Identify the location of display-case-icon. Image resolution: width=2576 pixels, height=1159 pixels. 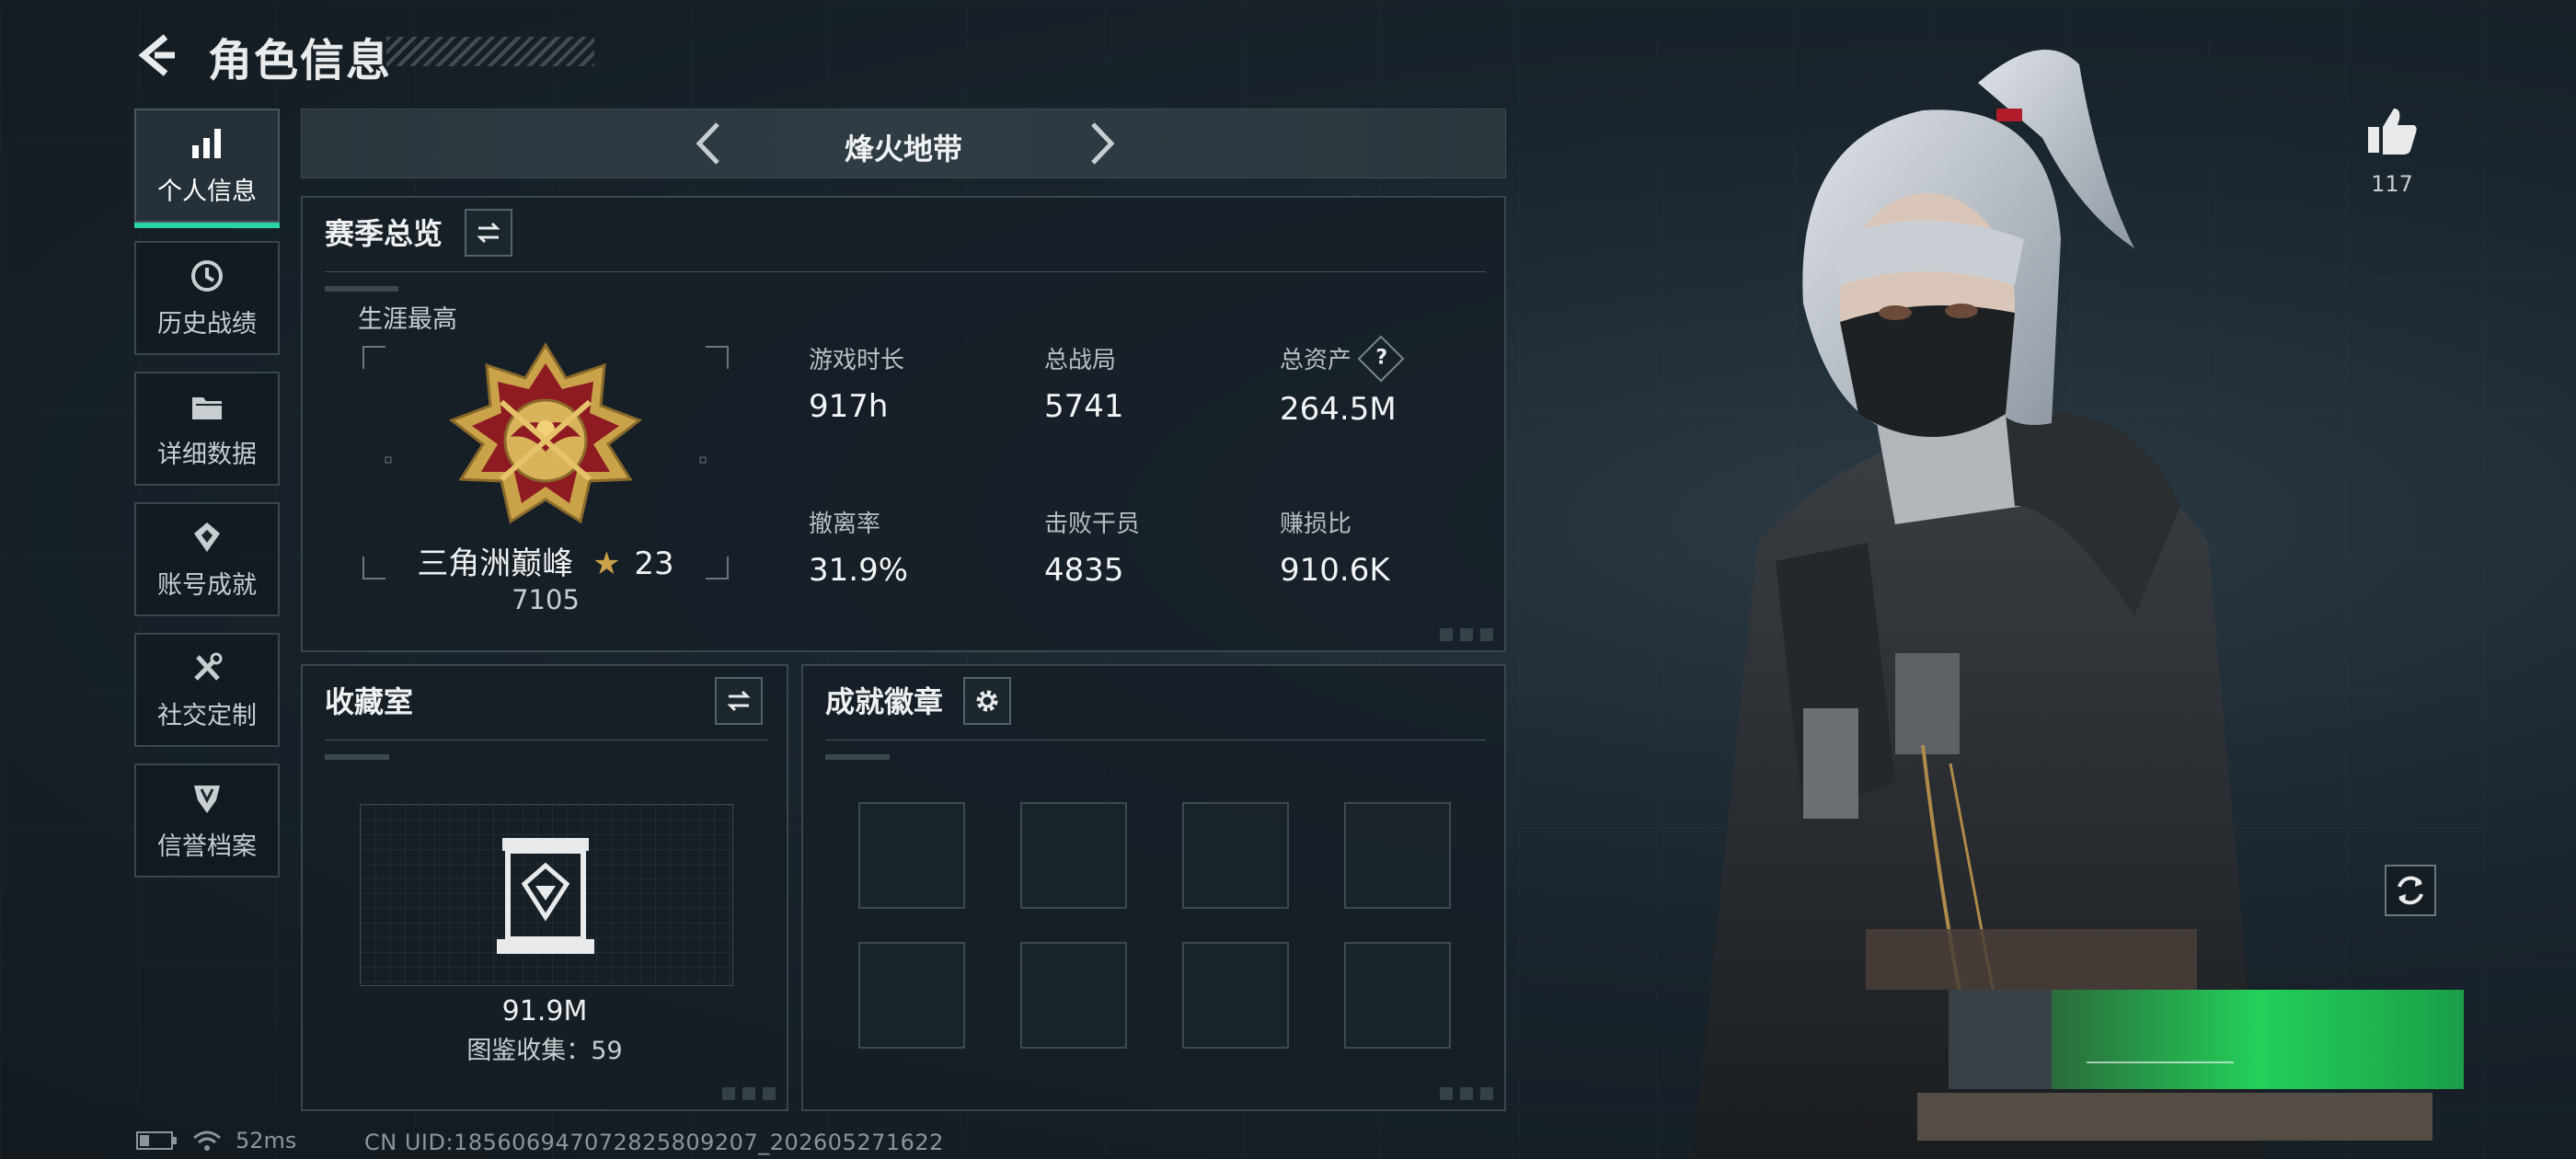
(545, 896).